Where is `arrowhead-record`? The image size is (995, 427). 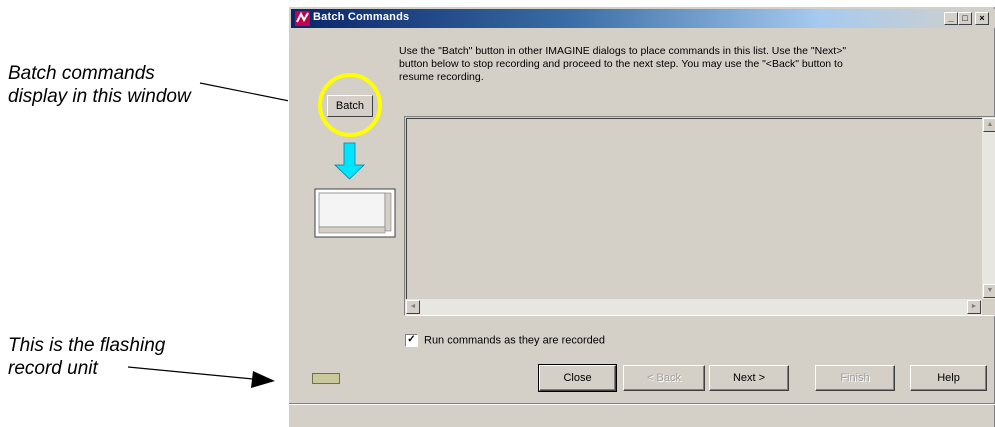 arrowhead-record is located at coordinates (263, 379).